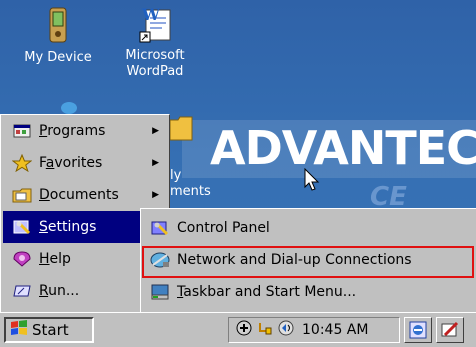 The height and width of the screenshot is (347, 476). What do you see at coordinates (308, 228) in the screenshot?
I see `submenu-item-control-panel: Control Panel` at bounding box center [308, 228].